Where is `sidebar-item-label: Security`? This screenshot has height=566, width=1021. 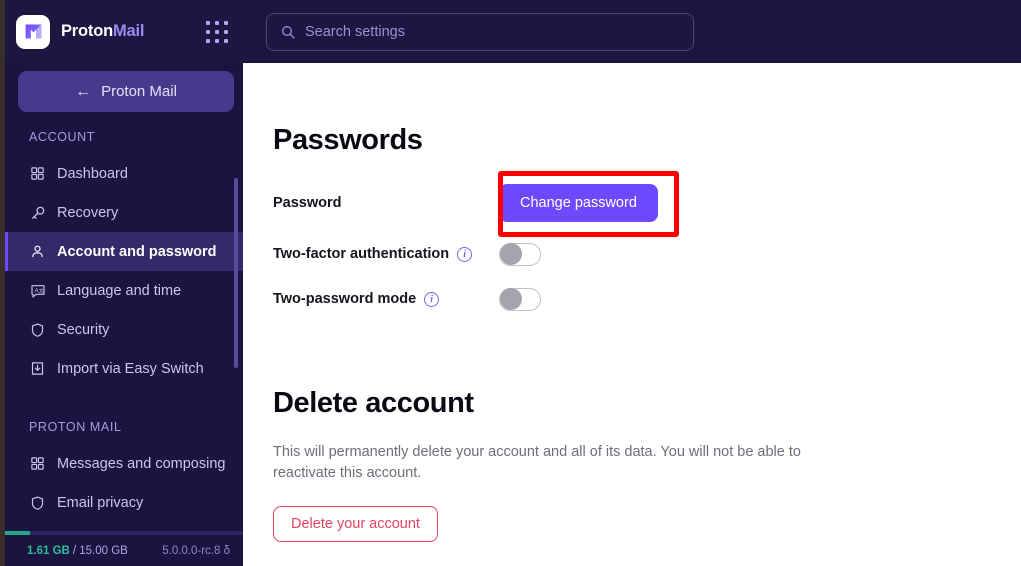
sidebar-item-label: Security is located at coordinates (83, 329).